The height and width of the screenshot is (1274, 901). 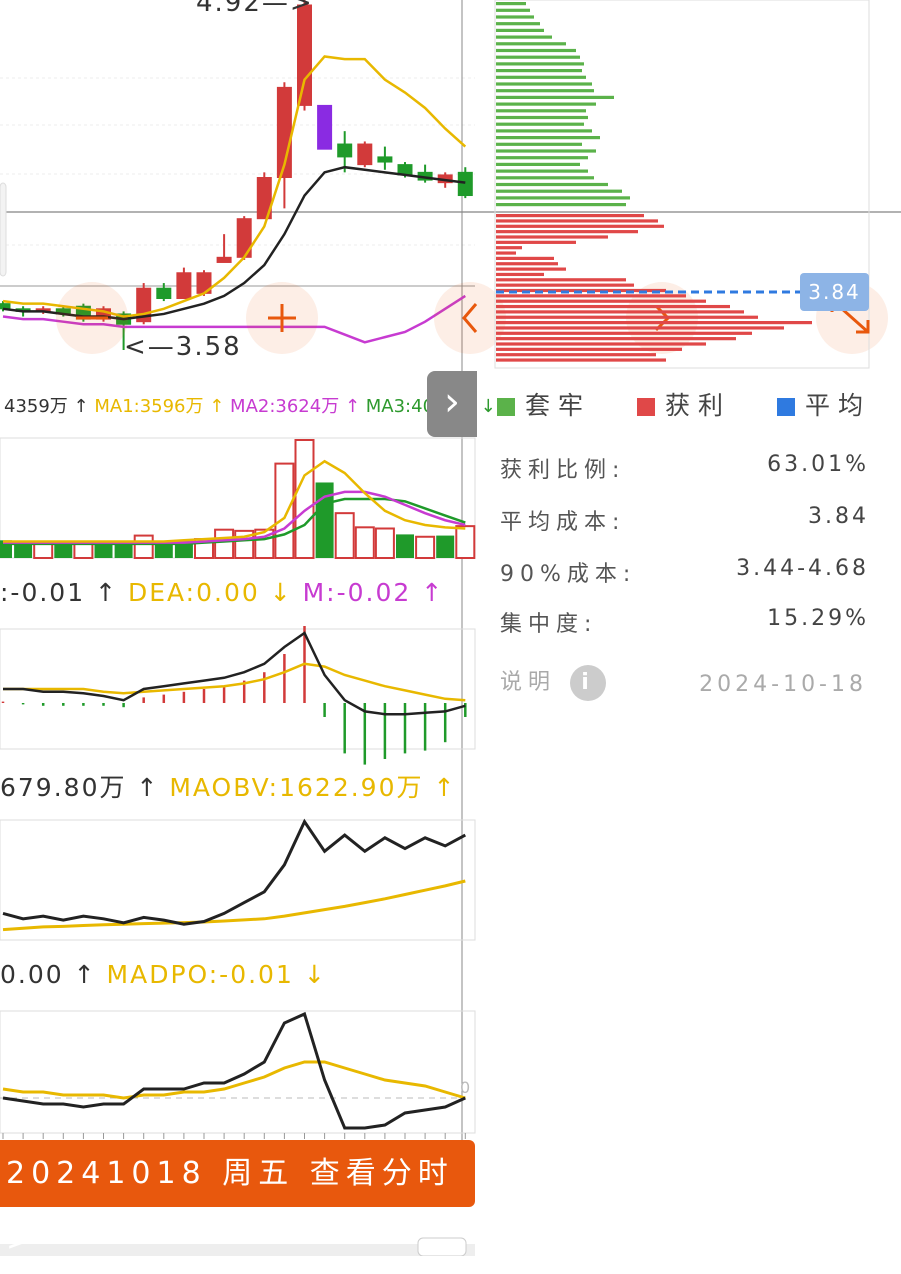 What do you see at coordinates (452, 404) in the screenshot?
I see `expand-arrow-button: ›` at bounding box center [452, 404].